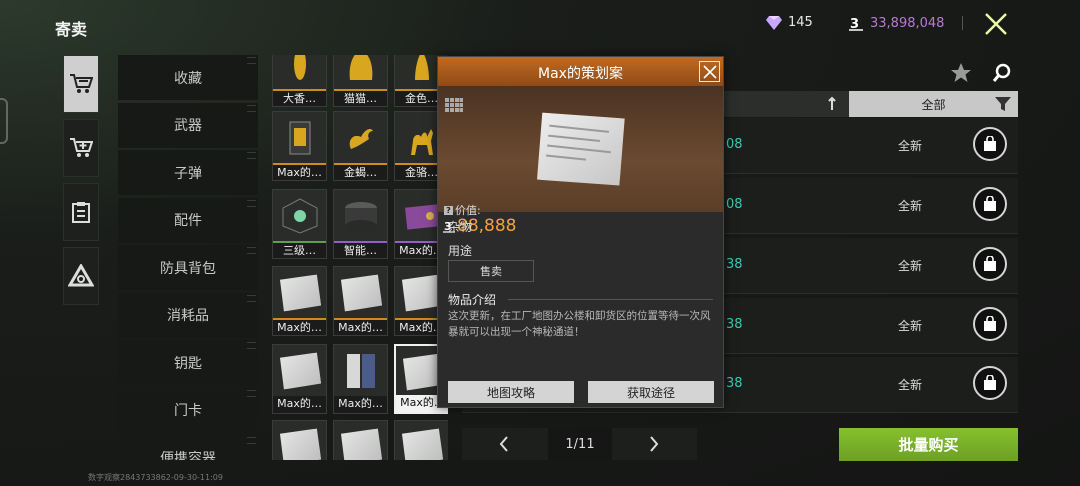 Image resolution: width=1080 pixels, height=486 pixels. What do you see at coordinates (299, 138) in the screenshot?
I see `gold-card-icon` at bounding box center [299, 138].